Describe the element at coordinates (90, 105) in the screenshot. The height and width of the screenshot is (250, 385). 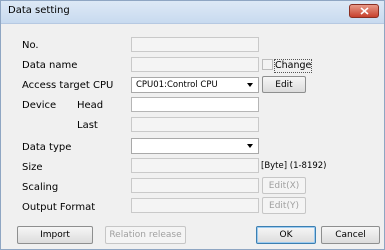
I see `head-label: Head` at that location.